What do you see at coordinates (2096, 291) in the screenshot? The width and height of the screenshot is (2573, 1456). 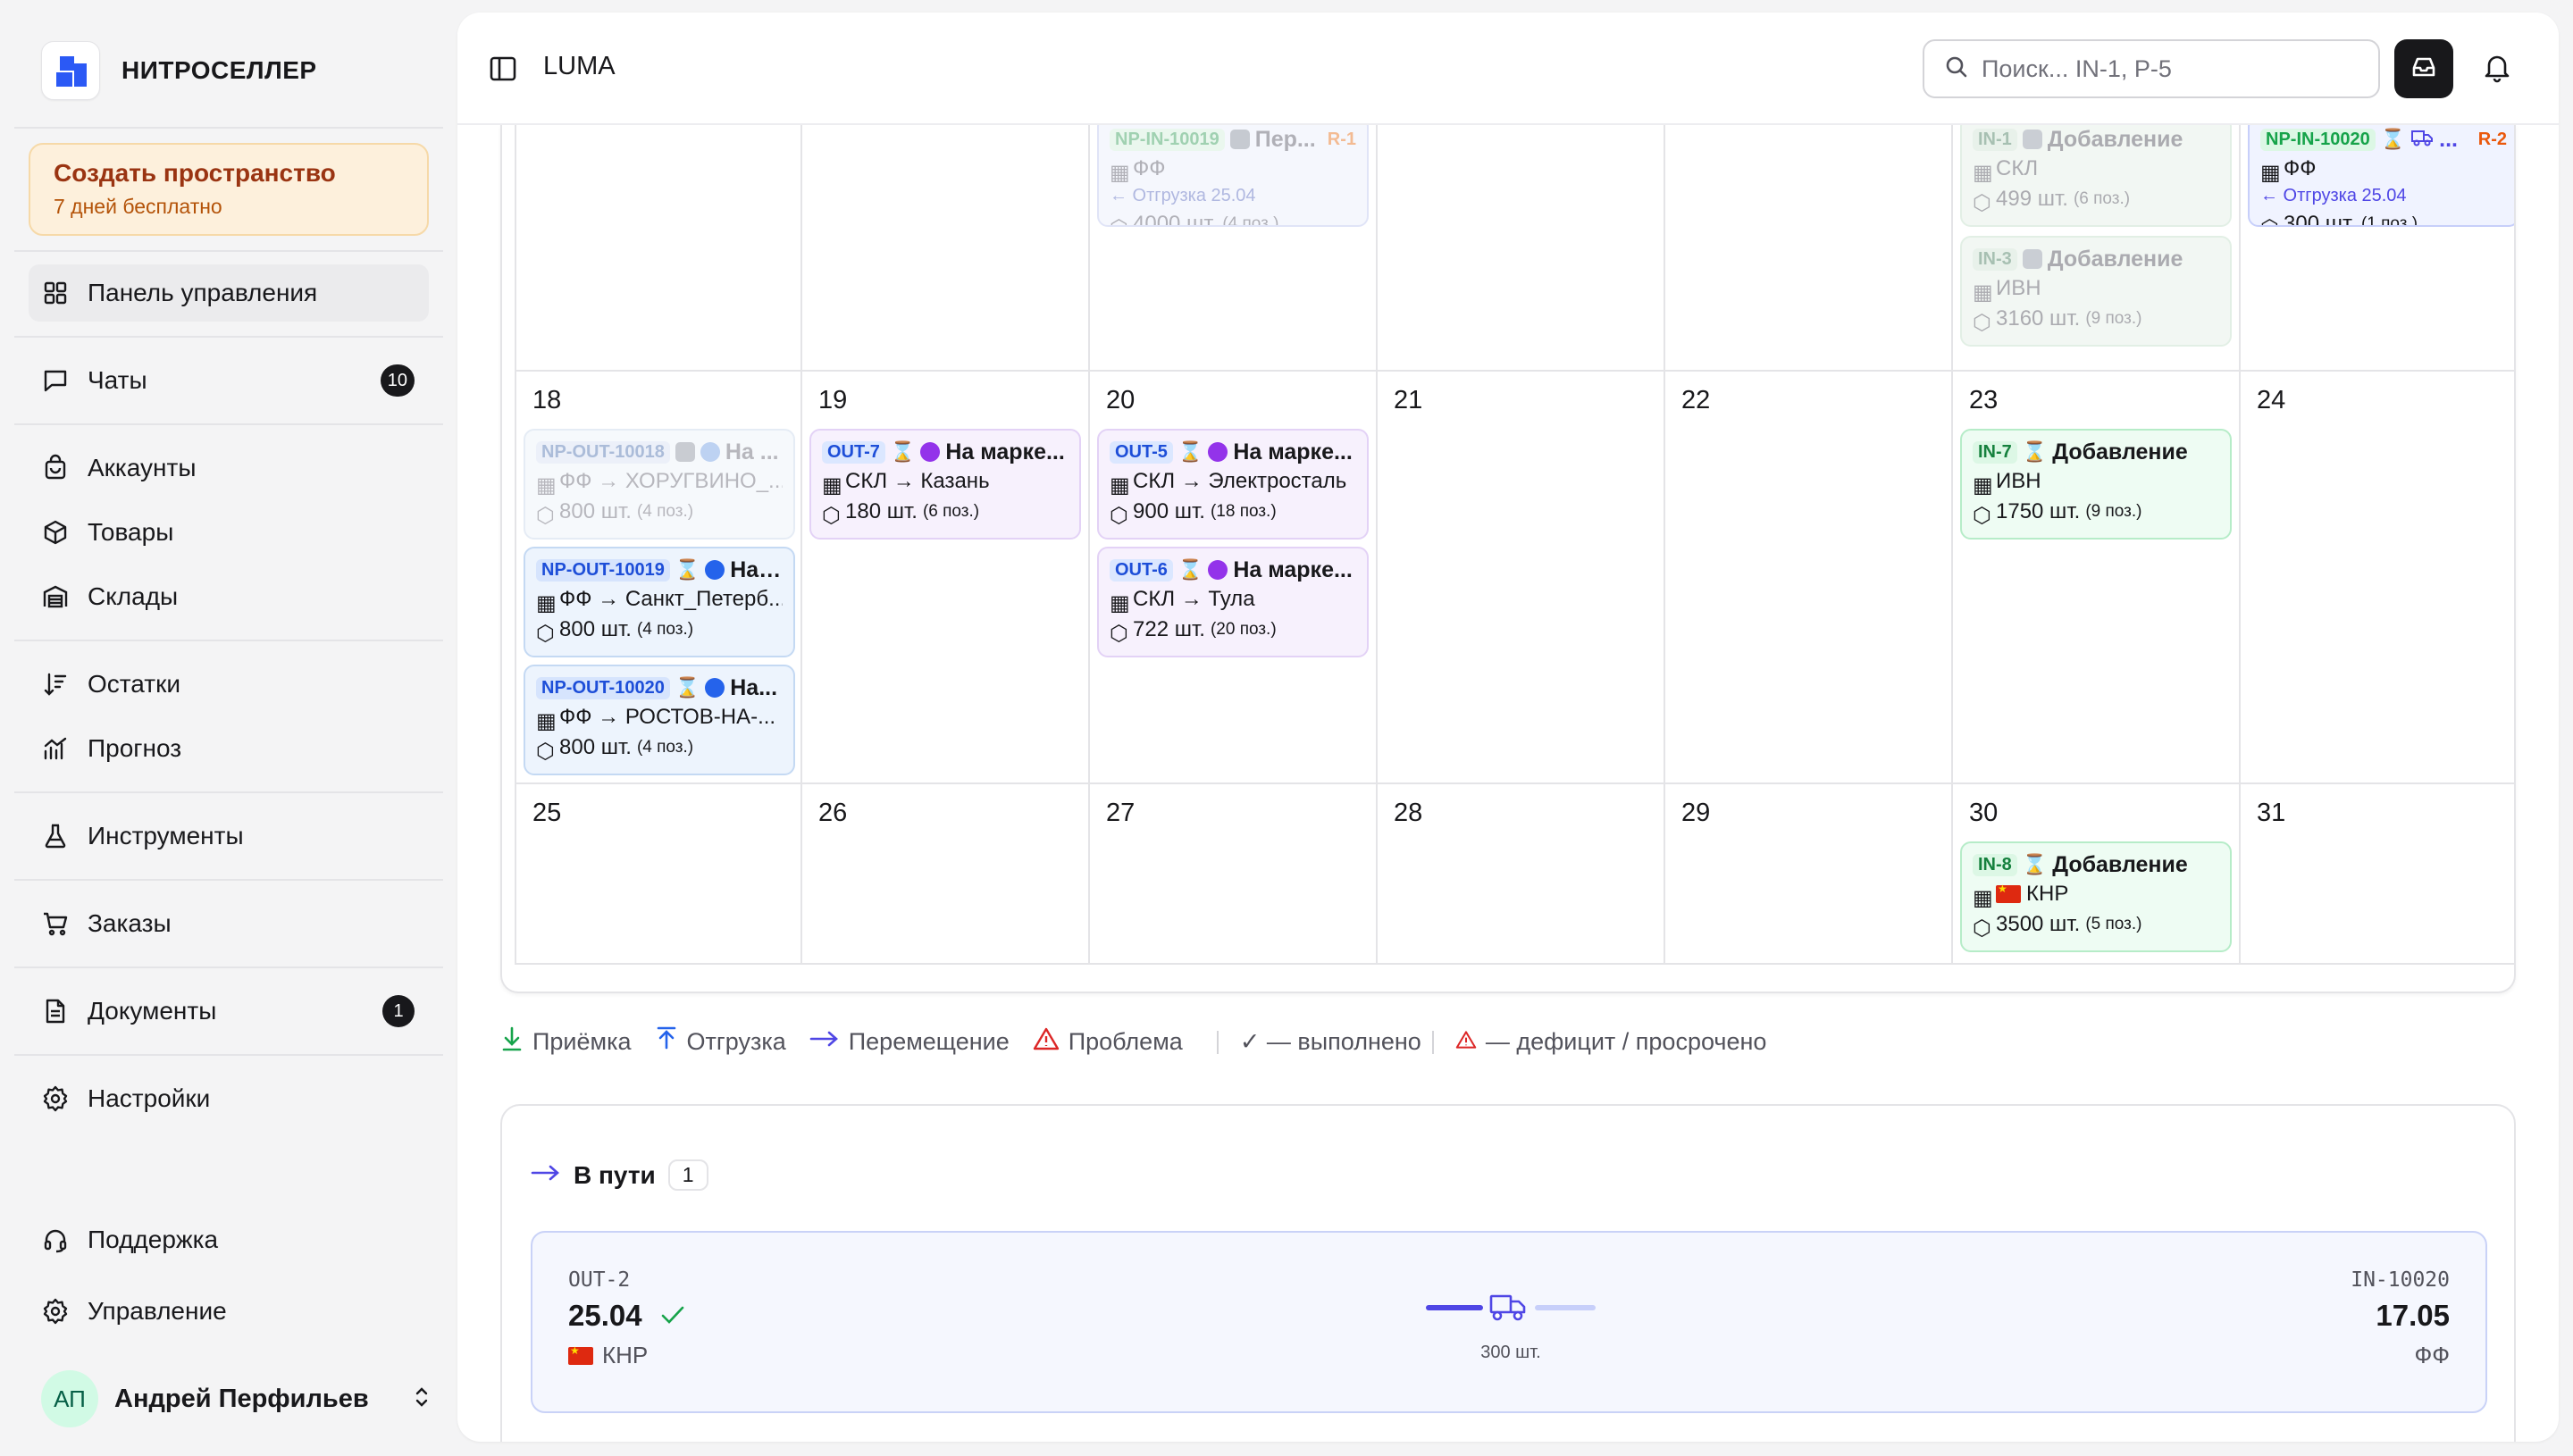 I see `calendar-event: IN-3 Добавление ▦ ИВН ⬡ 3160 шт. (9 поз.)` at bounding box center [2096, 291].